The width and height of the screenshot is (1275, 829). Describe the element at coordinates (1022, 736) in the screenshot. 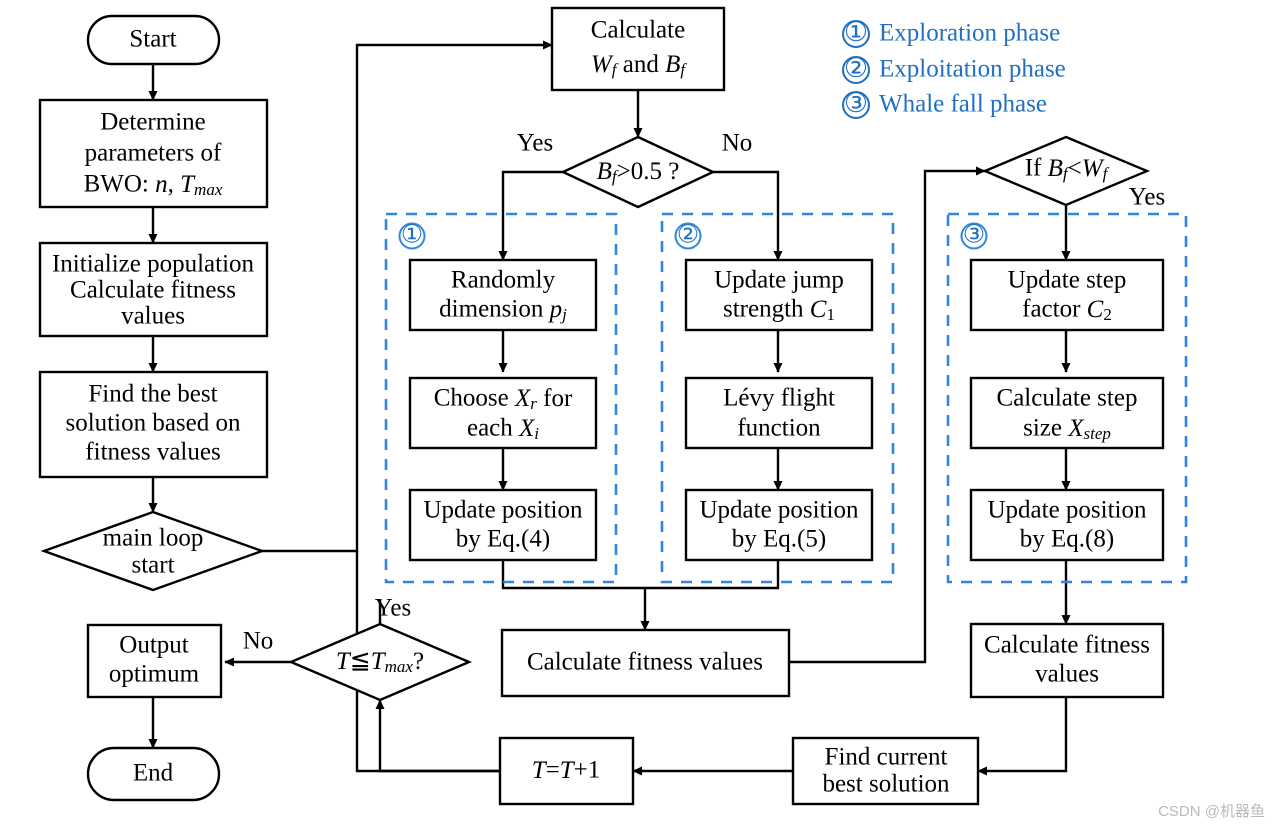

I see `edge-calcfitright-findcurrent` at that location.